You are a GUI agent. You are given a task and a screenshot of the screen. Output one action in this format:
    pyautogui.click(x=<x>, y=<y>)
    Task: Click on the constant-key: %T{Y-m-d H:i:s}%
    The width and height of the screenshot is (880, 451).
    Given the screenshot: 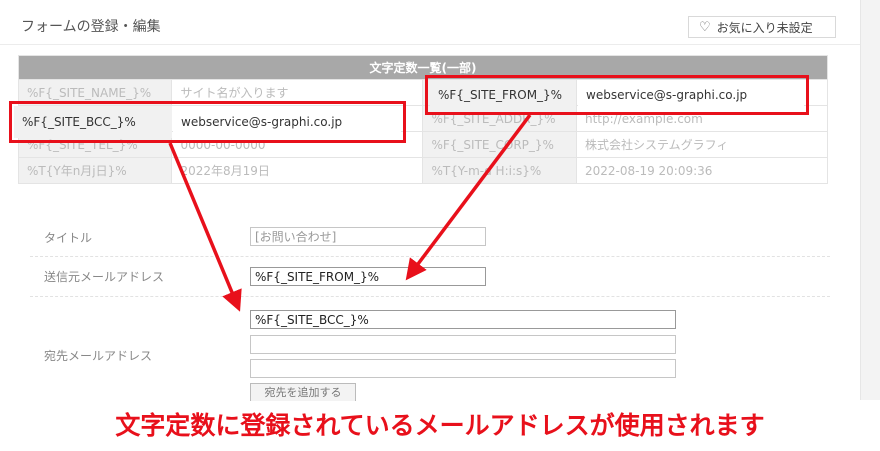 What is the action you would take?
    pyautogui.click(x=499, y=170)
    